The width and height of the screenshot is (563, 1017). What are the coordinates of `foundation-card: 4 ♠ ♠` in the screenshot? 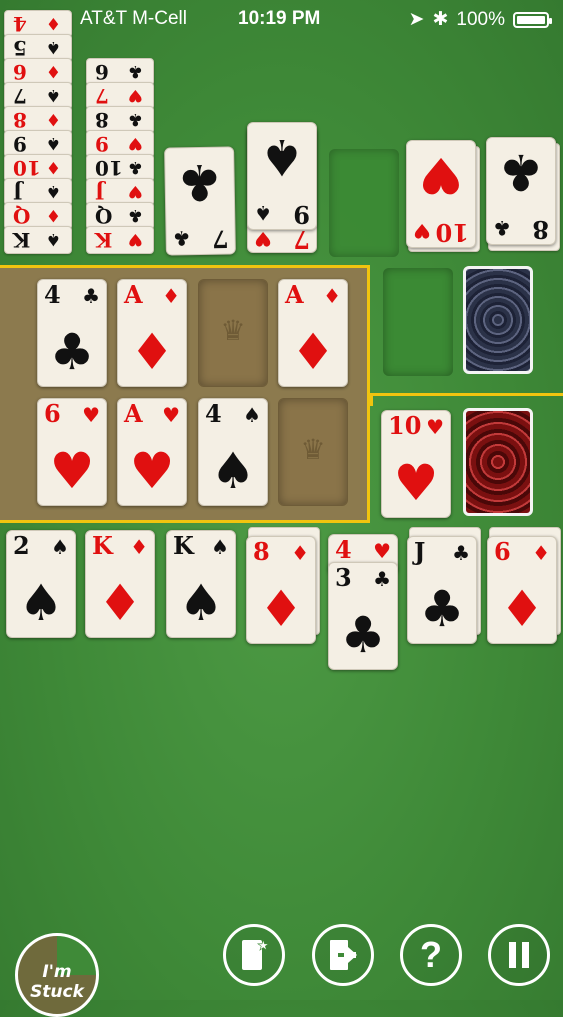 It's located at (233, 452).